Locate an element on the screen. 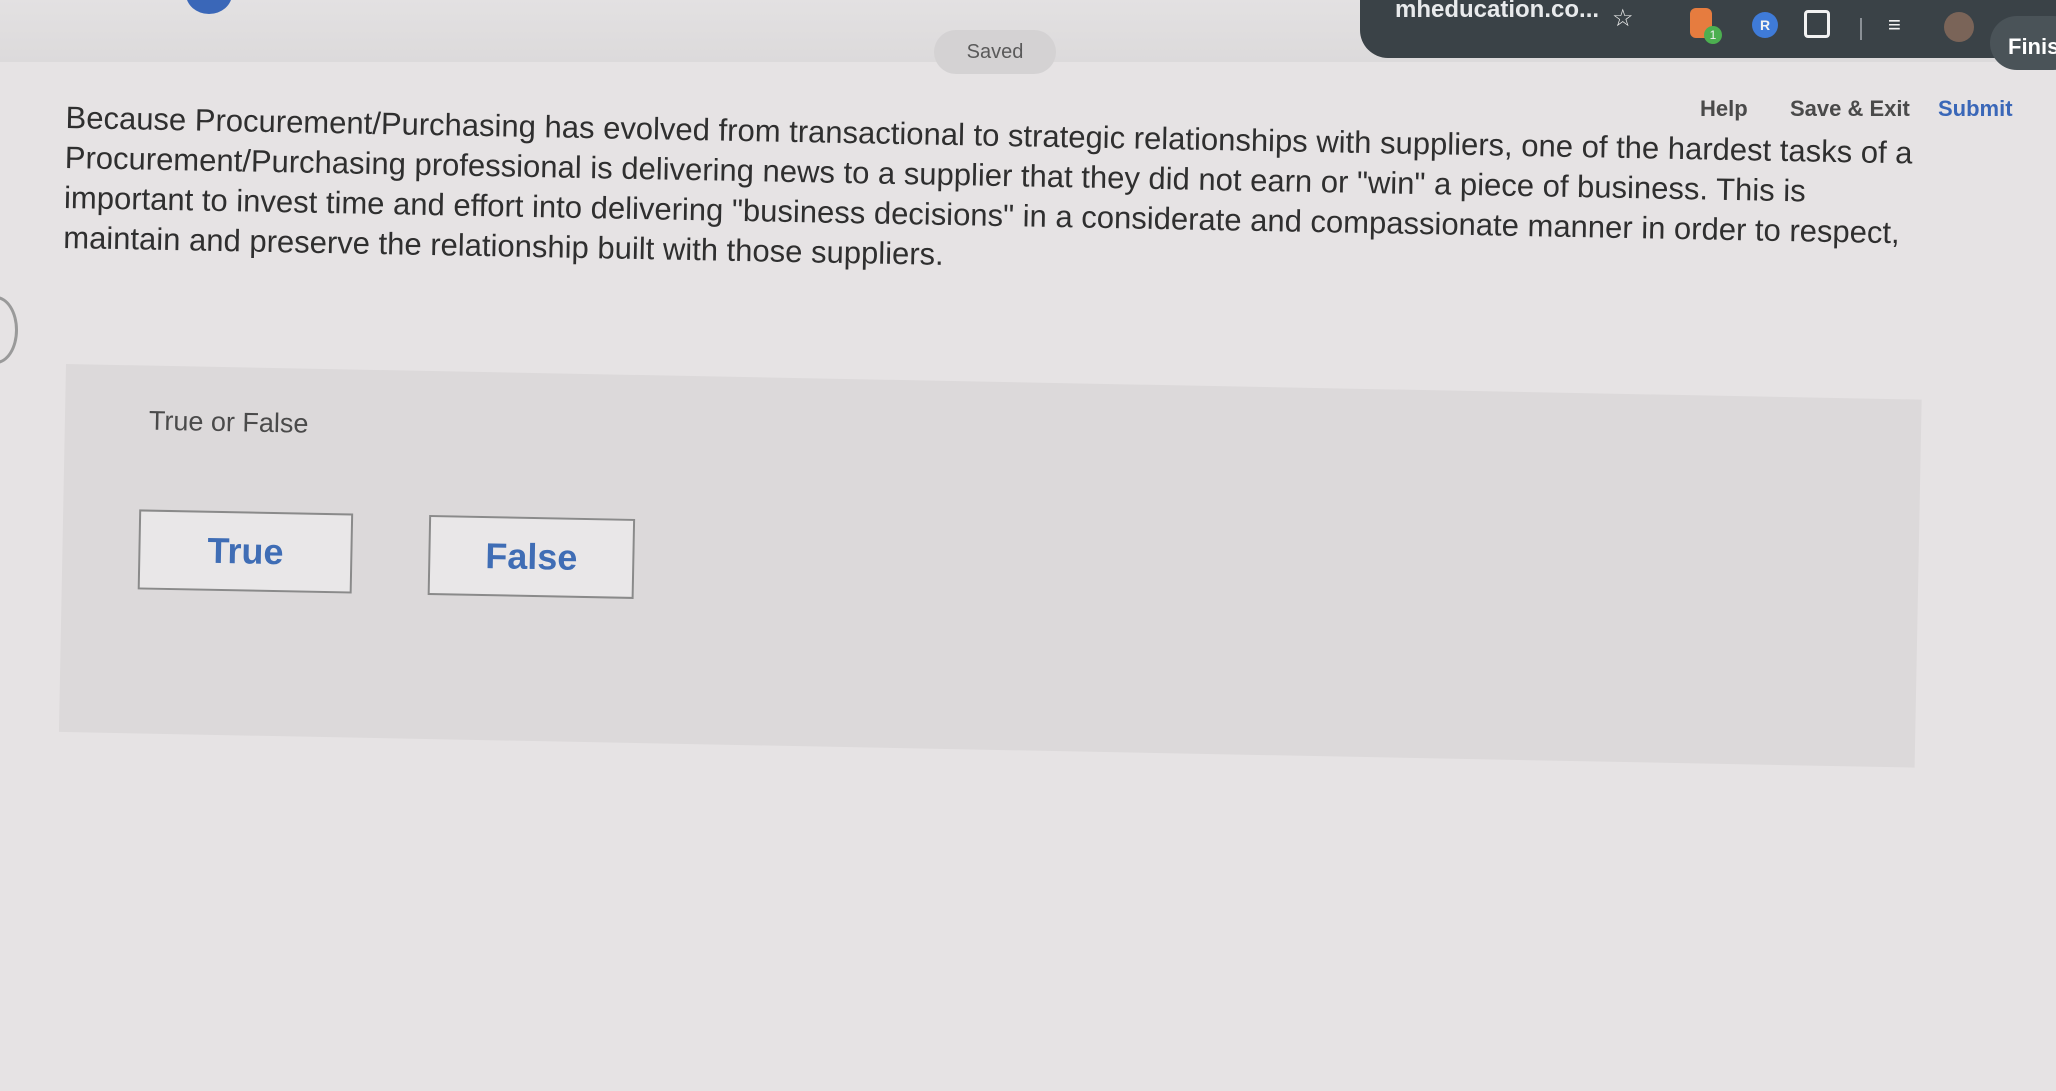 The image size is (2056, 1091). extension-orange-icon: 1 is located at coordinates (1706, 26).